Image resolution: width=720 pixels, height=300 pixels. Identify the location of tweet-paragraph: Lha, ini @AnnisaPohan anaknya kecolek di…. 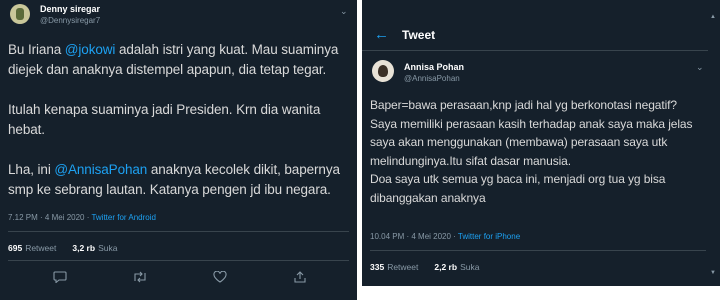
(180, 180).